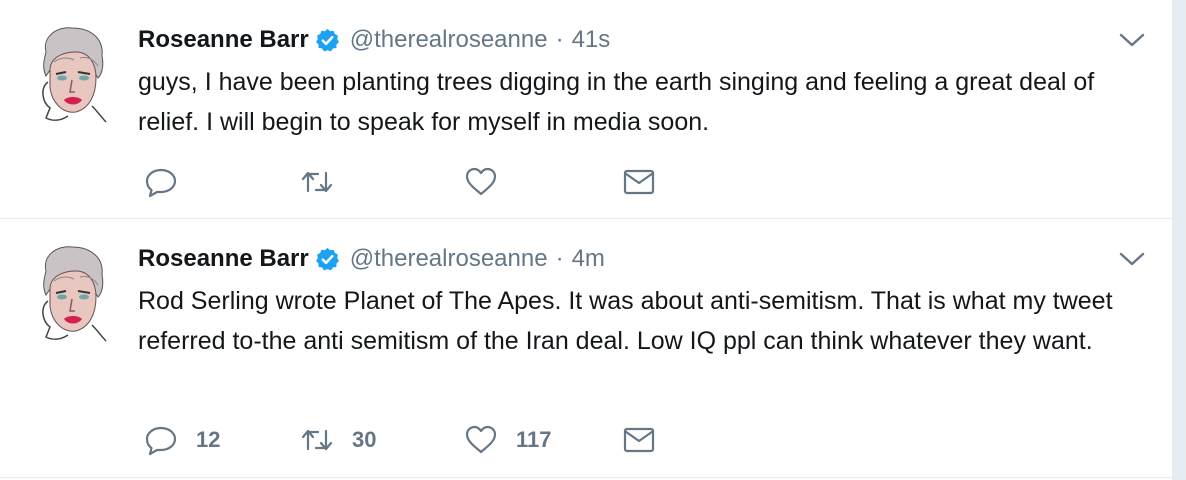 The width and height of the screenshot is (1186, 480). I want to click on reply-count: 12, so click(208, 439).